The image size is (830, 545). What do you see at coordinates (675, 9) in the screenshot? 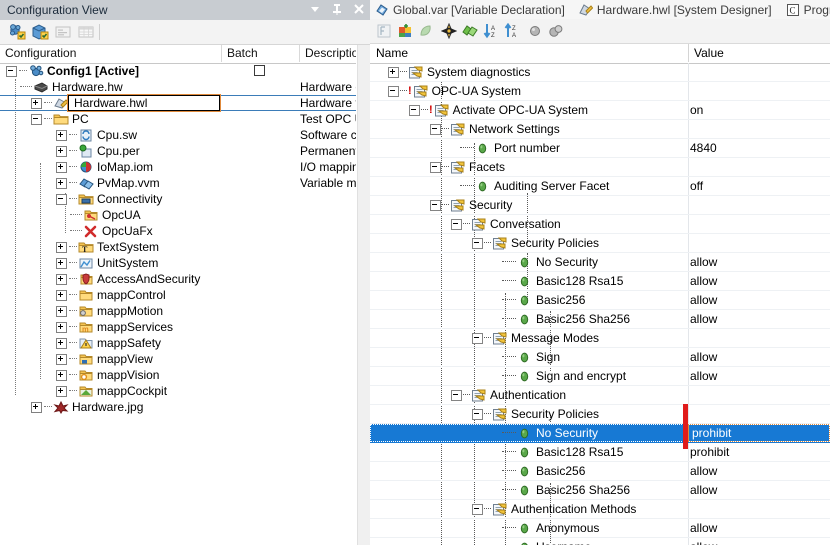
I see `tab-hardware-hwl: Hardware.hwl [System Designer]` at bounding box center [675, 9].